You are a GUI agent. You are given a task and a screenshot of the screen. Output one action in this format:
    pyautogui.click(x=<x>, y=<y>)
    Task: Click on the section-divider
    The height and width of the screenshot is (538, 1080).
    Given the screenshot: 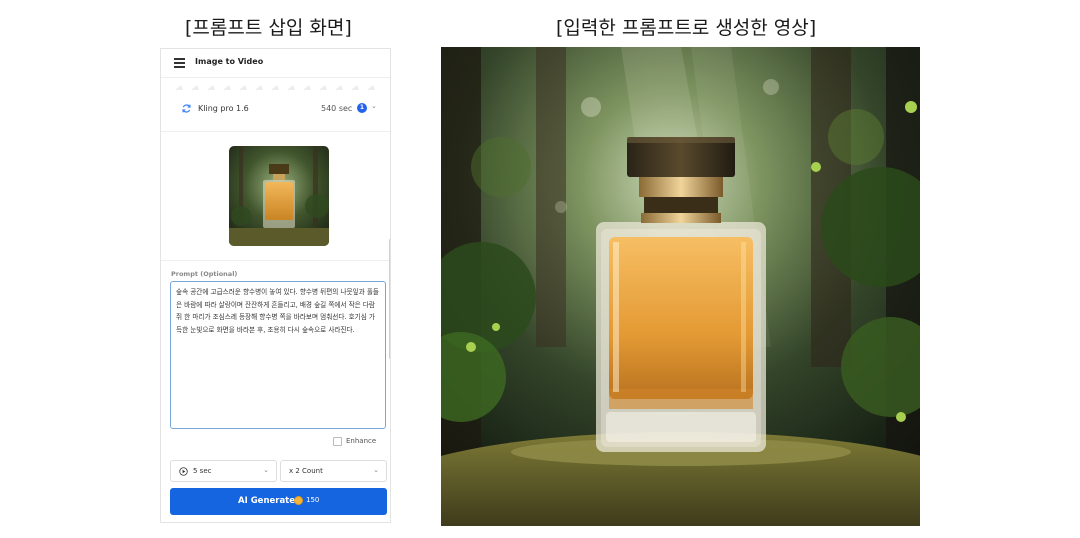 What is the action you would take?
    pyautogui.click(x=275, y=260)
    